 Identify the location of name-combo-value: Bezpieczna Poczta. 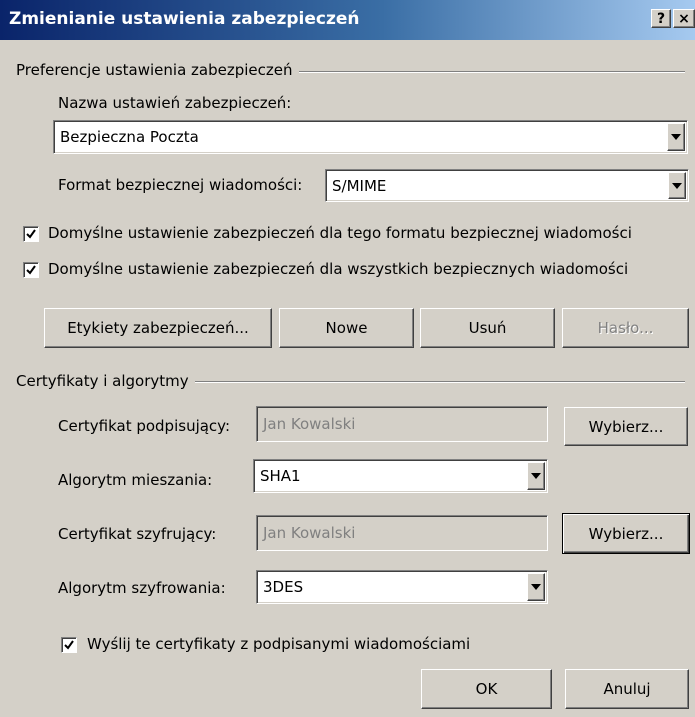
(129, 137).